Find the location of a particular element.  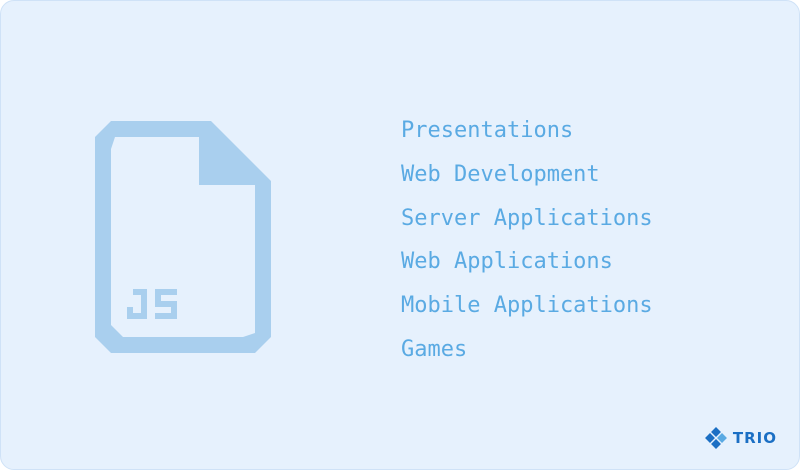

list-item: Web Applications is located at coordinates (507, 262).